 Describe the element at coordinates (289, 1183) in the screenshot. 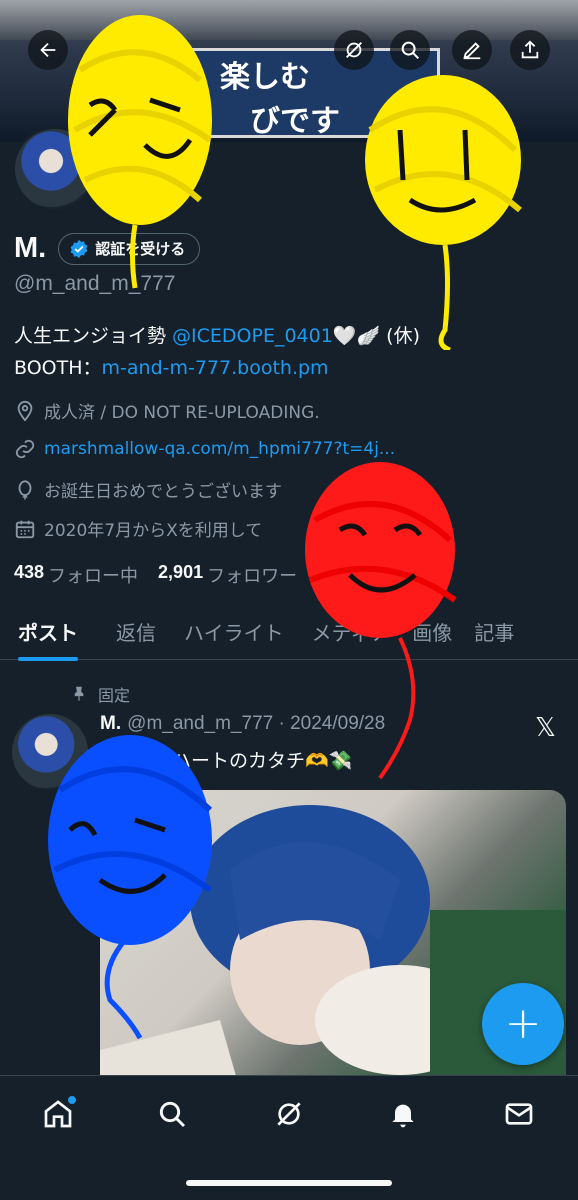

I see `home-indicator` at that location.